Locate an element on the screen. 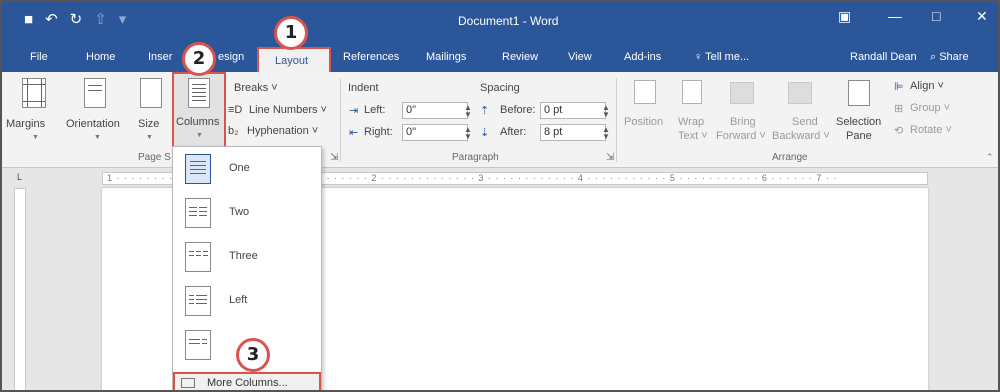 This screenshot has width=1000, height=392. bring-forward-button: Bring Forward ˅ is located at coordinates (742, 112).